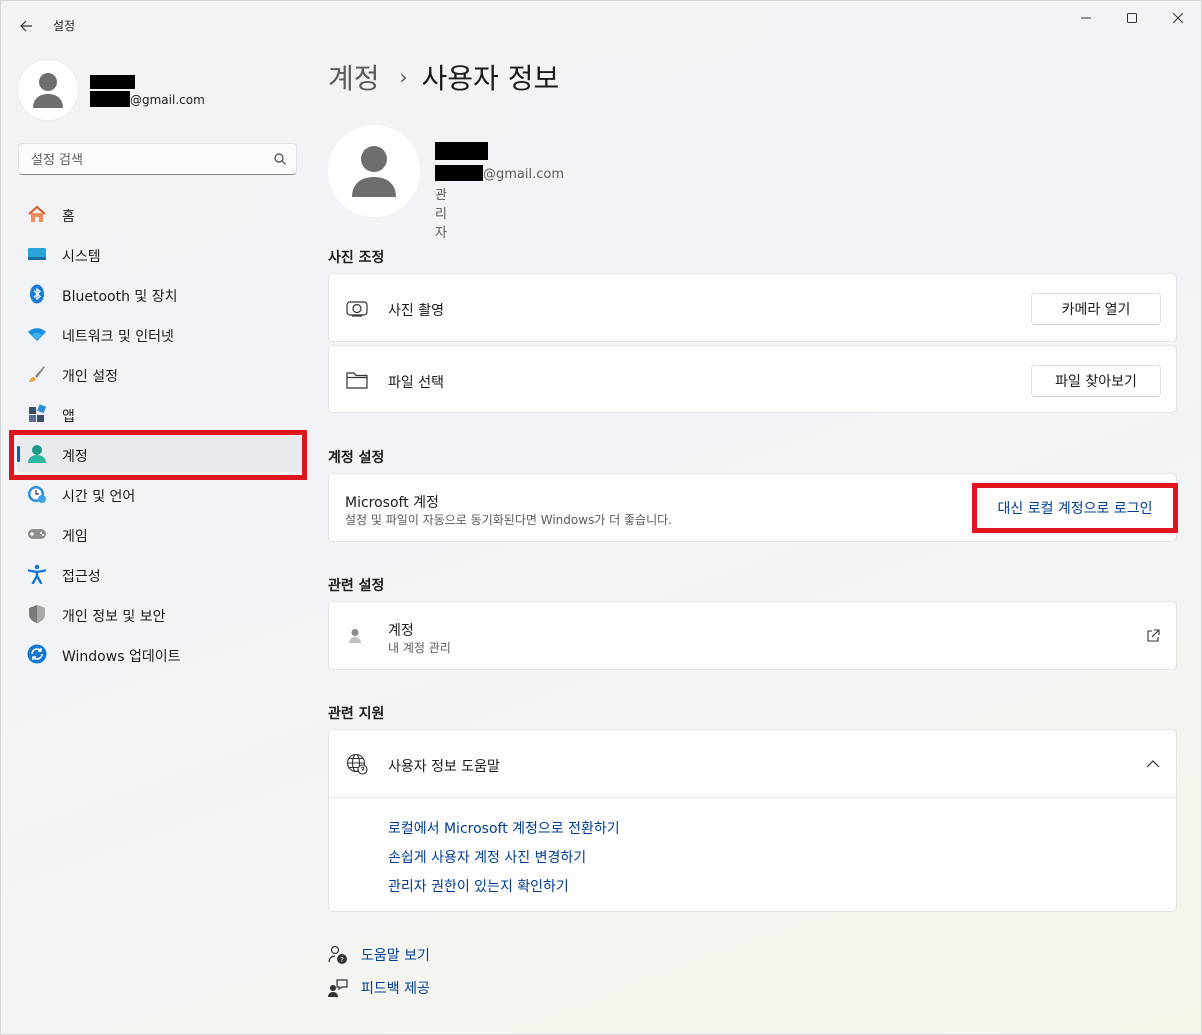 This screenshot has height=1035, width=1202. Describe the element at coordinates (37, 454) in the screenshot. I see `account-icon` at that location.